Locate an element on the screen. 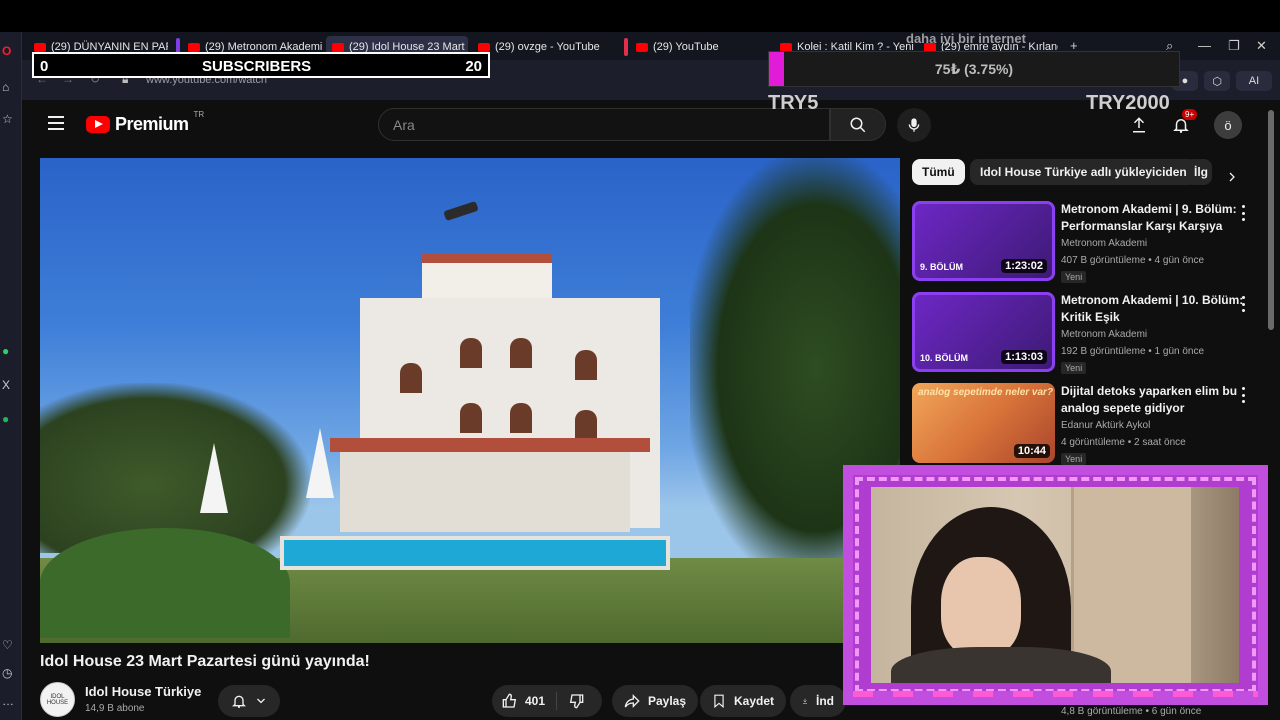 This screenshot has width=1280, height=720. youtube-logo: Premium TR is located at coordinates (145, 122).